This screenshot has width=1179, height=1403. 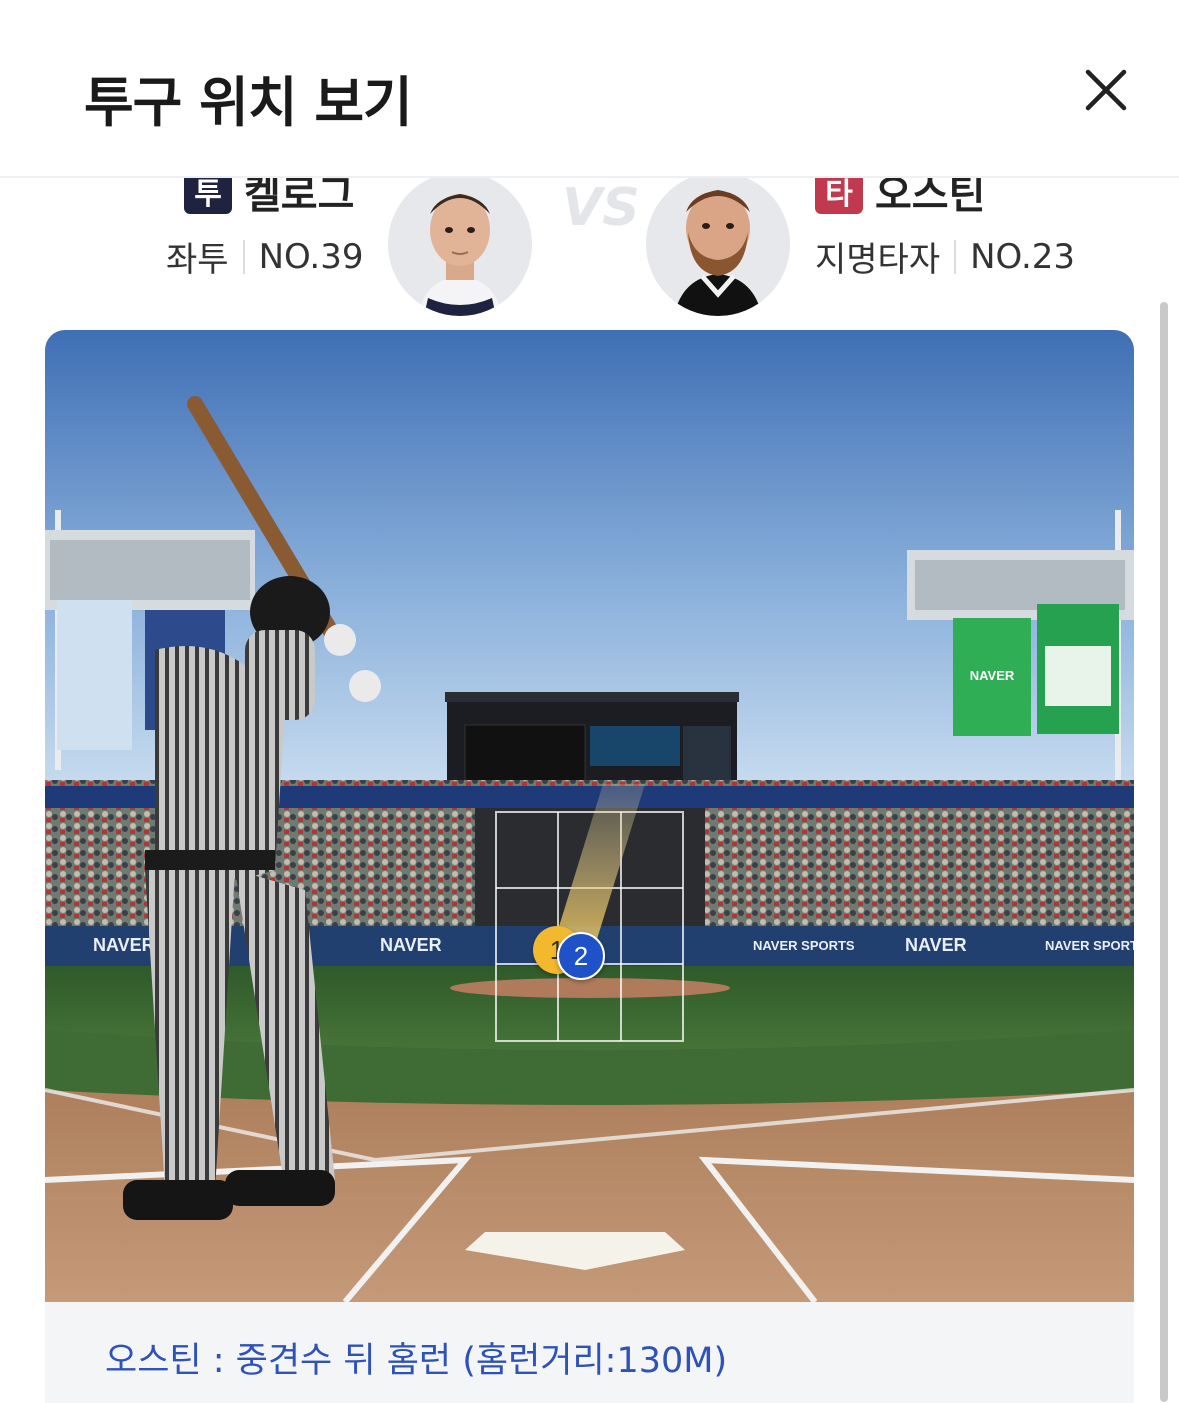 What do you see at coordinates (1164, 852) in the screenshot?
I see `scrollbar` at bounding box center [1164, 852].